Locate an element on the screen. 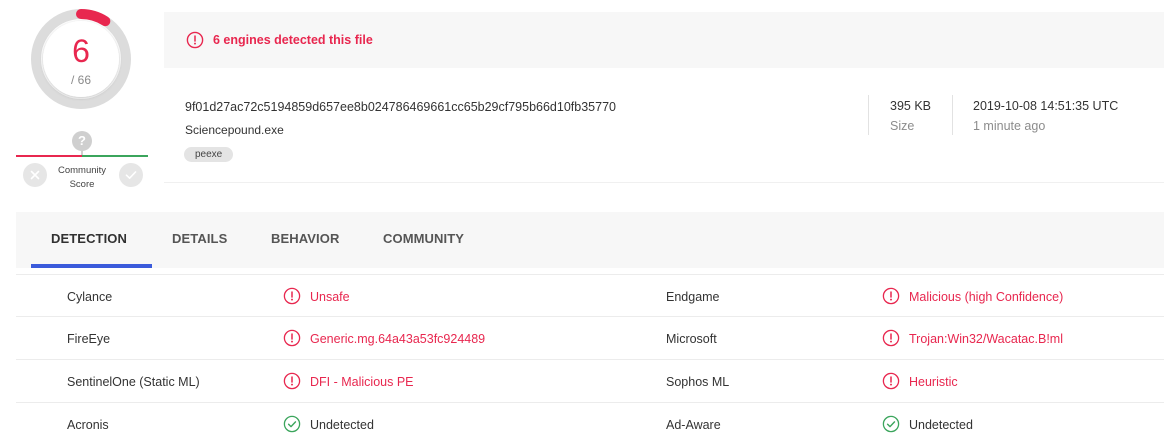  community-bar-positive is located at coordinates (115, 156).